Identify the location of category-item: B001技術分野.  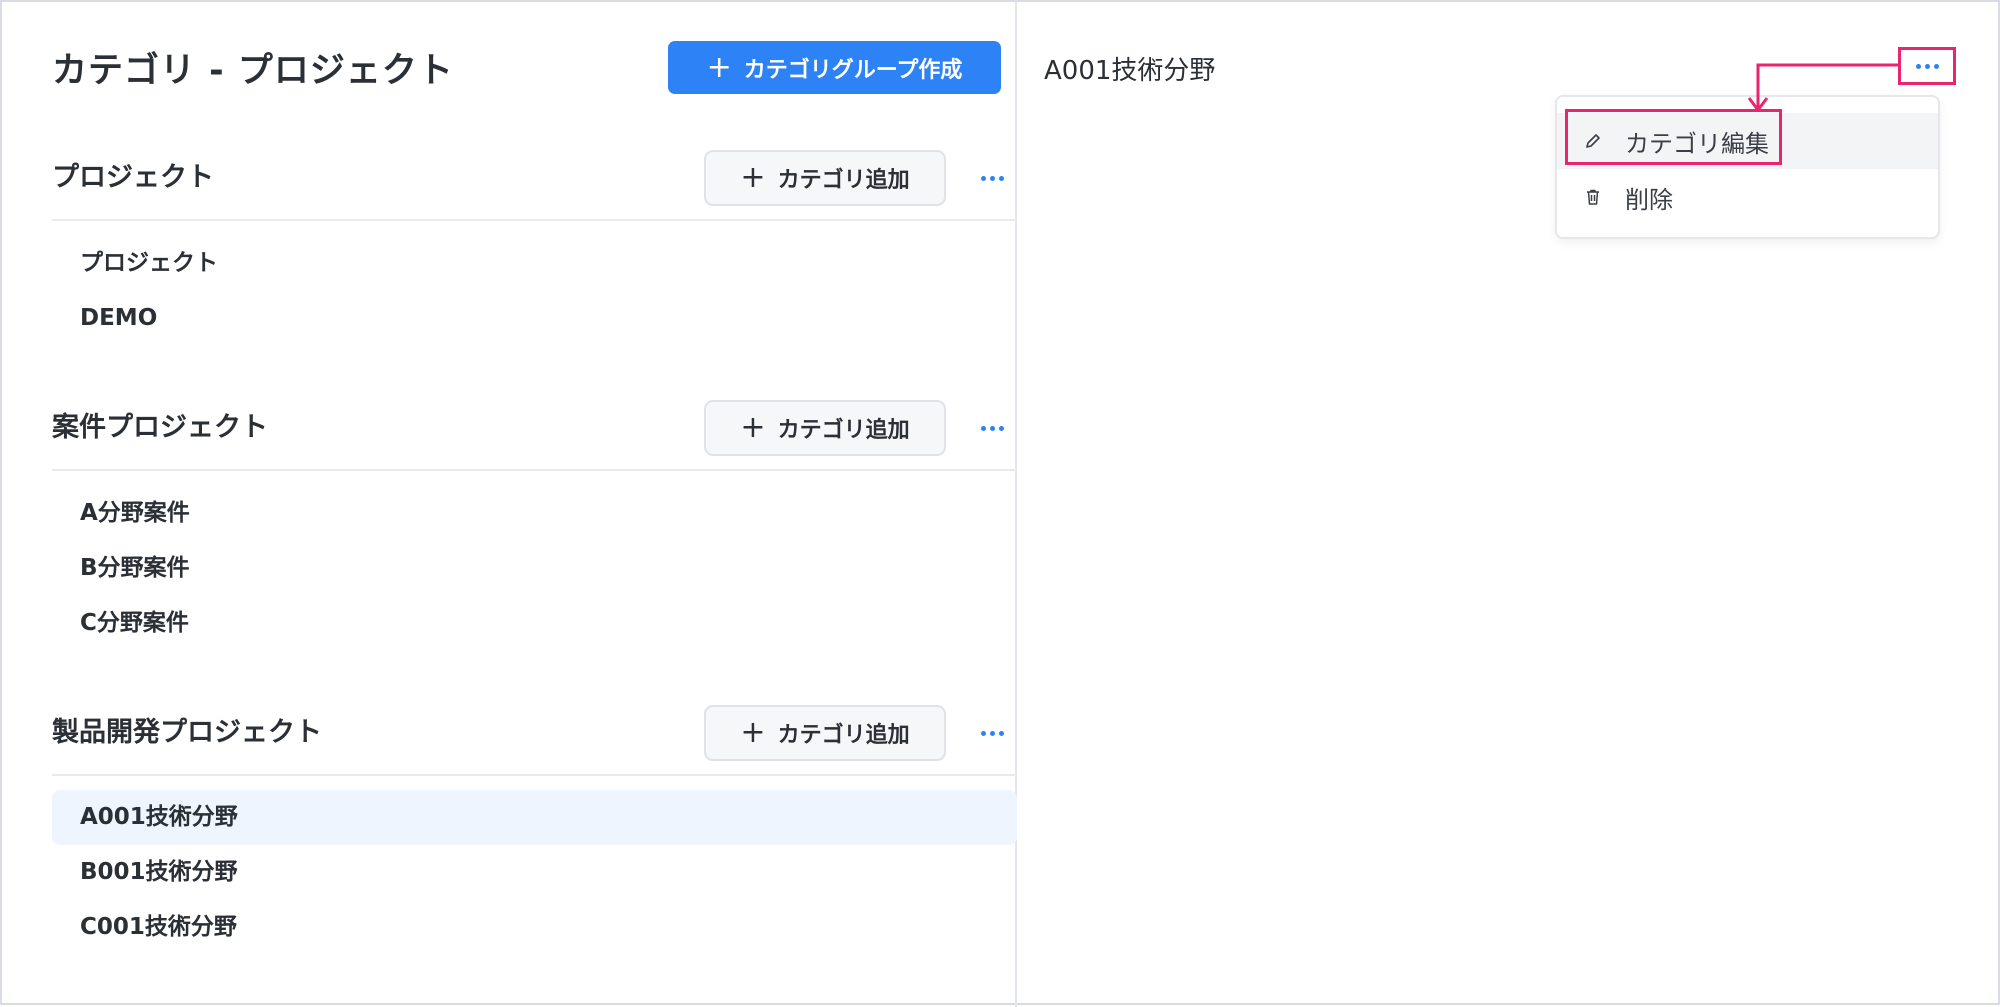
(534, 872).